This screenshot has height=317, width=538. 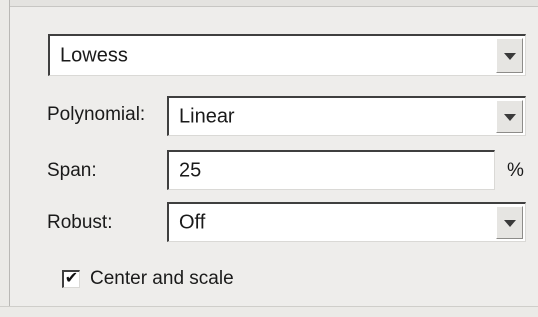 I want to click on fit-method-dropdown: Lowess, so click(x=287, y=55).